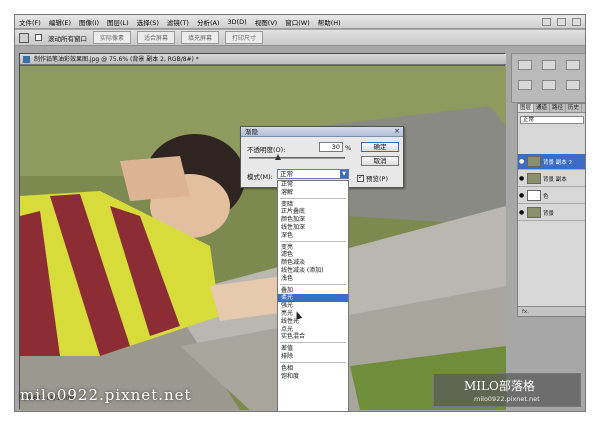  Describe the element at coordinates (313, 322) in the screenshot. I see `blend-mode-option: 线性光` at that location.